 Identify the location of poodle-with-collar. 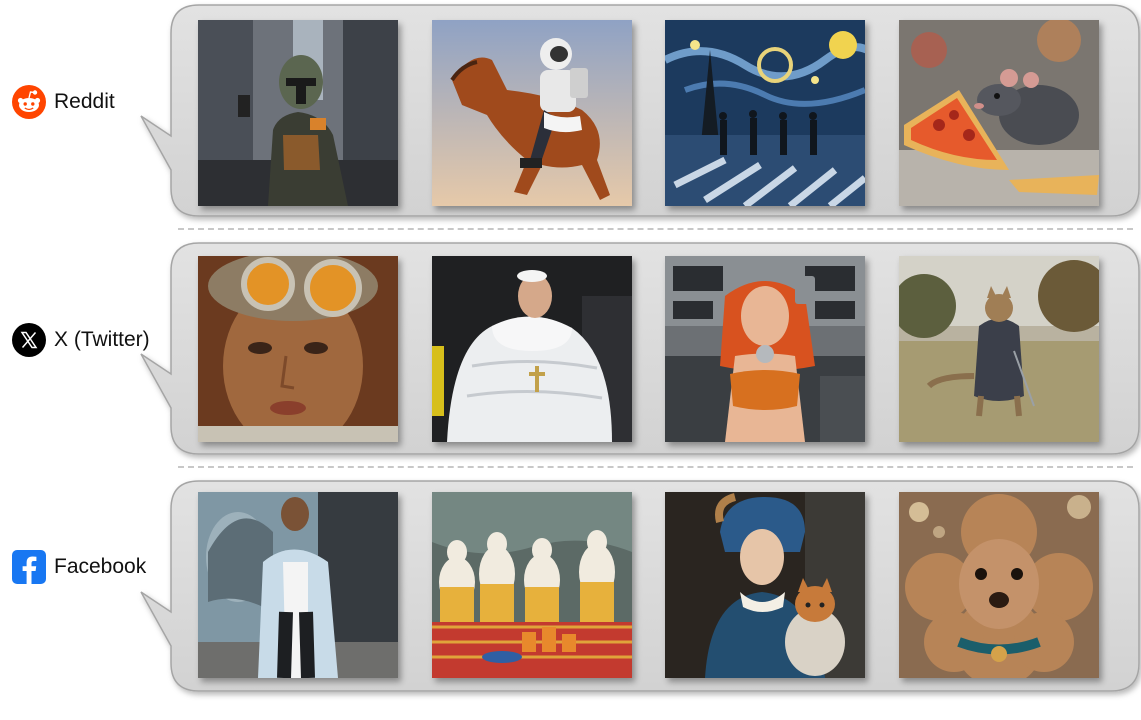
(999, 585).